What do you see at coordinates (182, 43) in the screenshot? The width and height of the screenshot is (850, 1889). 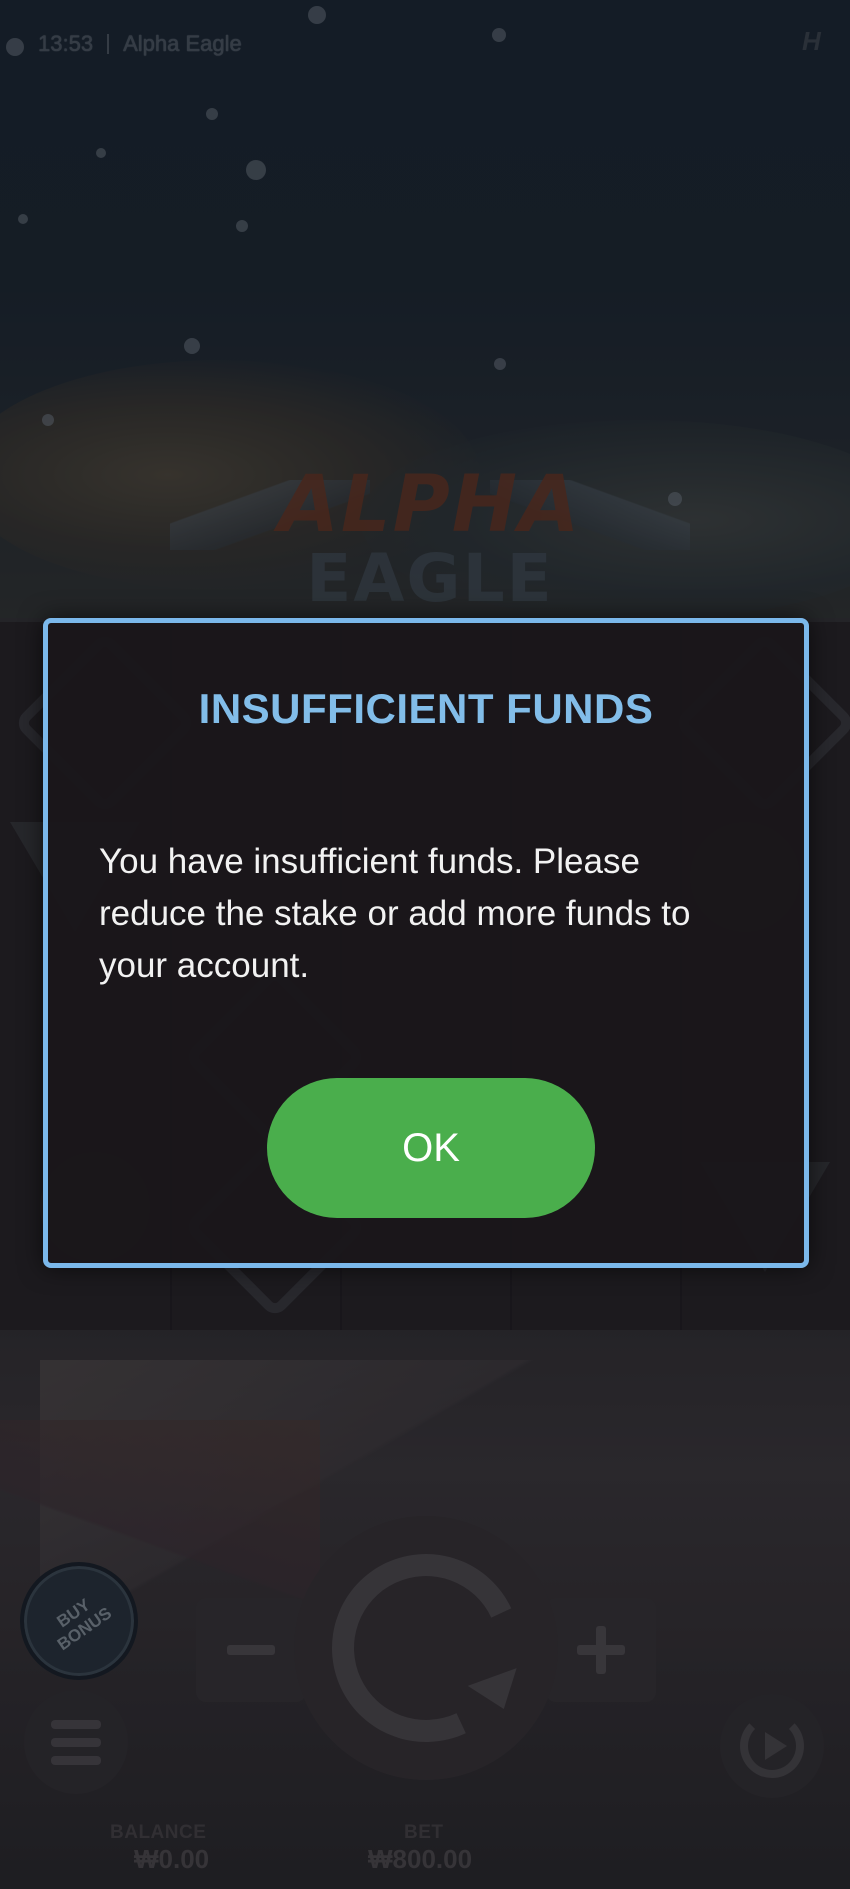 I see `game-title: Alpha Eagle` at bounding box center [182, 43].